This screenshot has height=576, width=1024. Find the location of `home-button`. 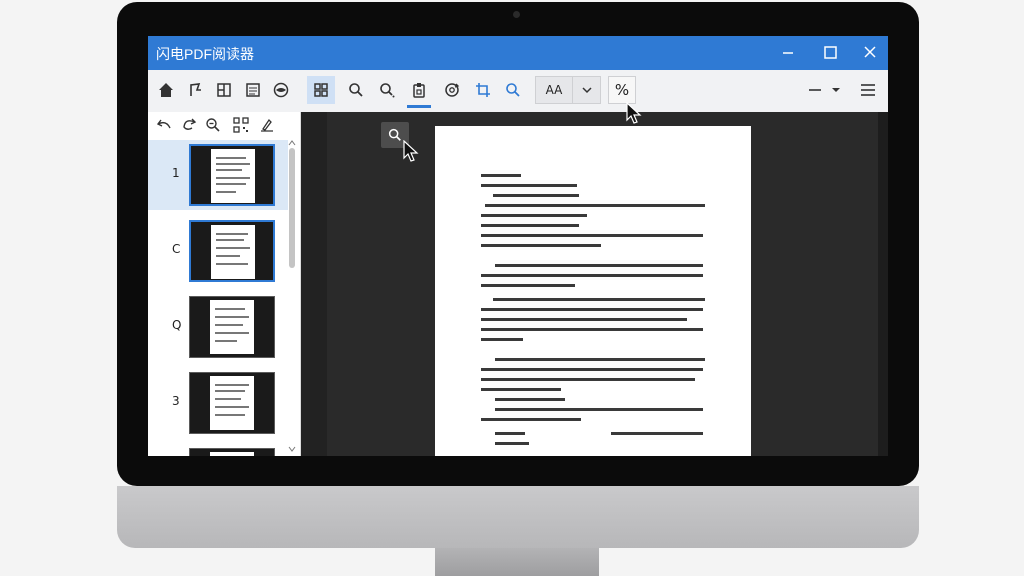

home-button is located at coordinates (166, 90).